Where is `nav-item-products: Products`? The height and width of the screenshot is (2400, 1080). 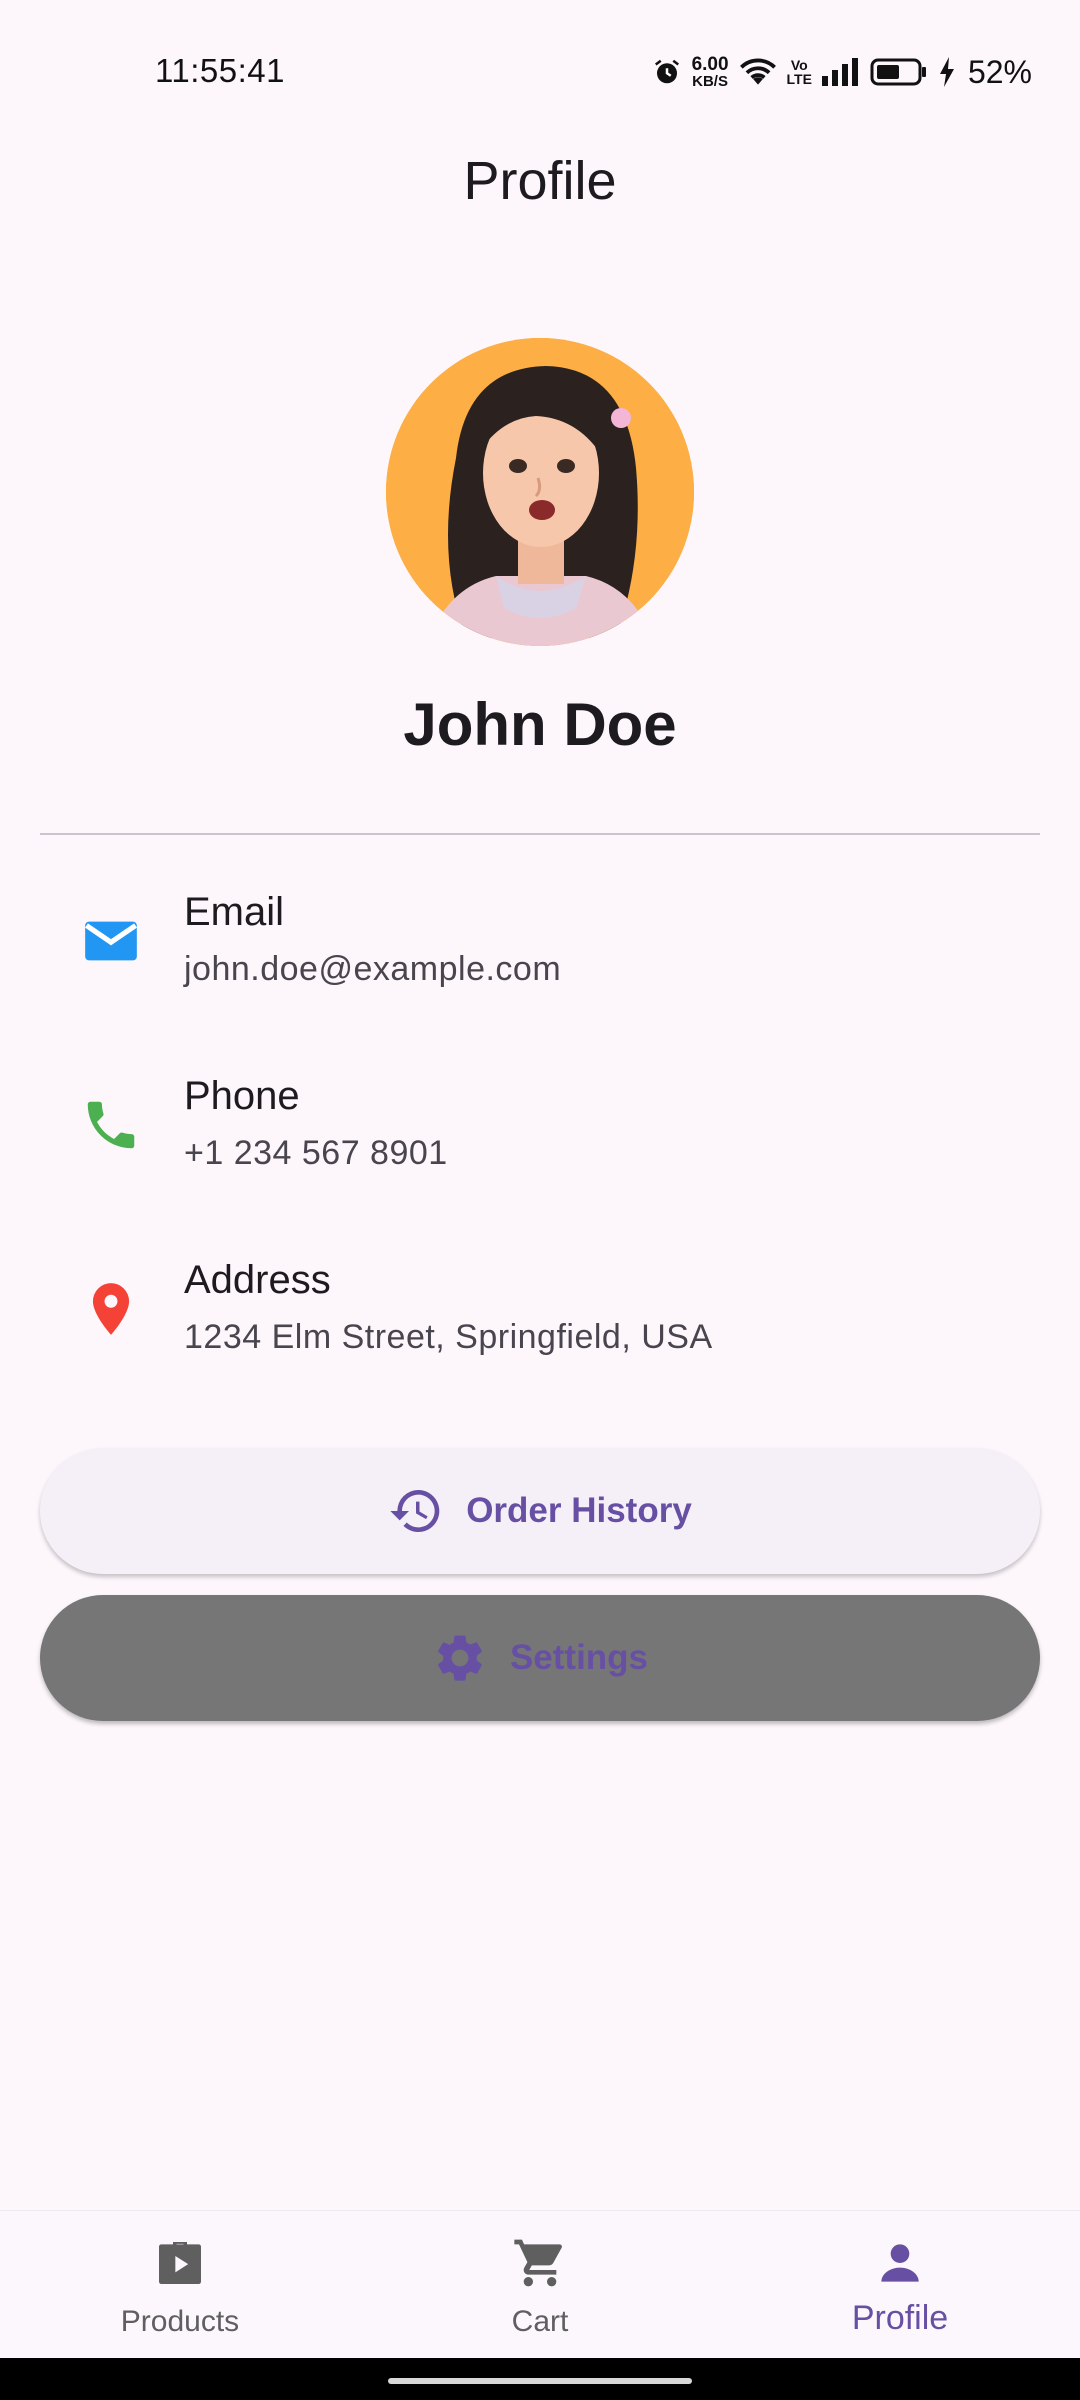
nav-item-products: Products is located at coordinates (180, 2285).